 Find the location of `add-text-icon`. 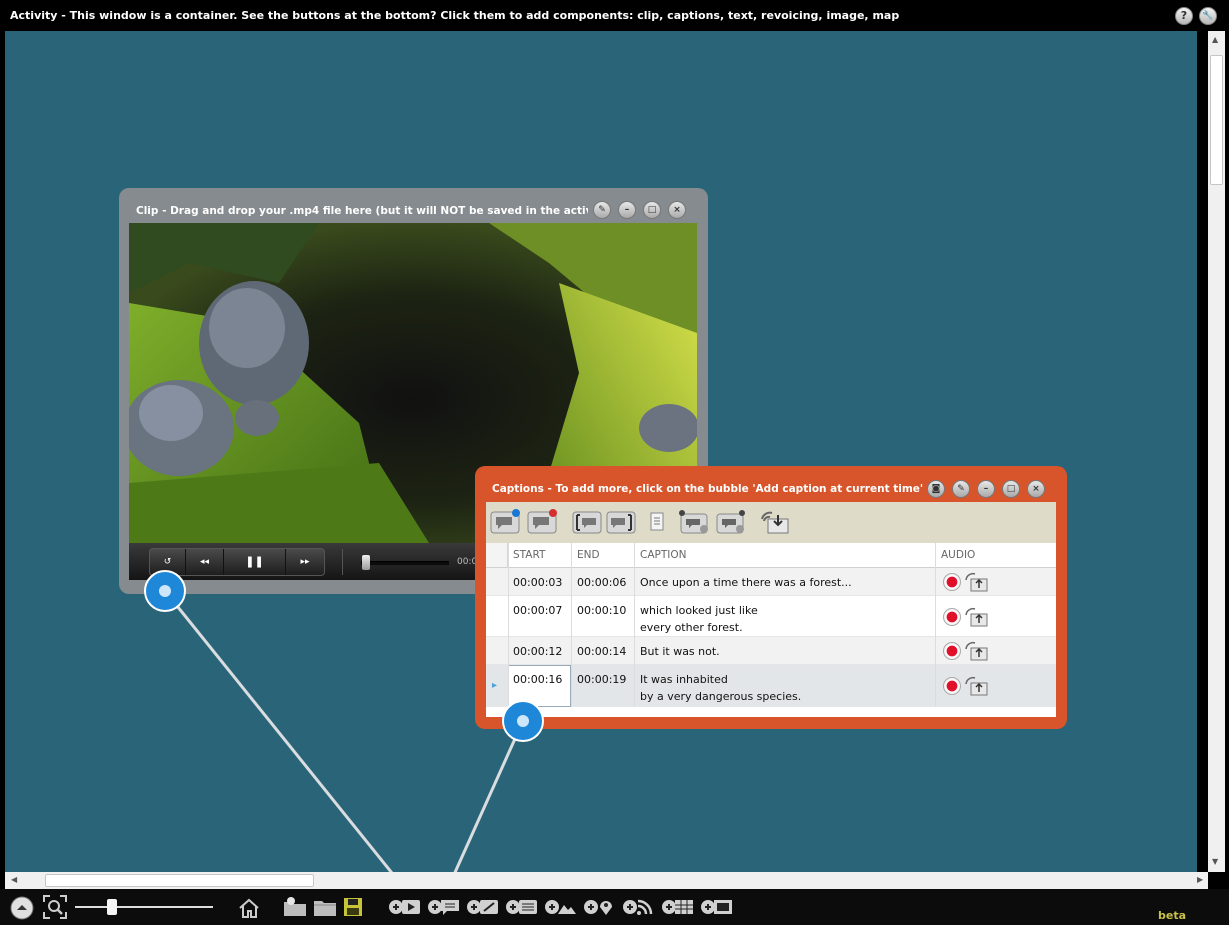

add-text-icon is located at coordinates (483, 907).